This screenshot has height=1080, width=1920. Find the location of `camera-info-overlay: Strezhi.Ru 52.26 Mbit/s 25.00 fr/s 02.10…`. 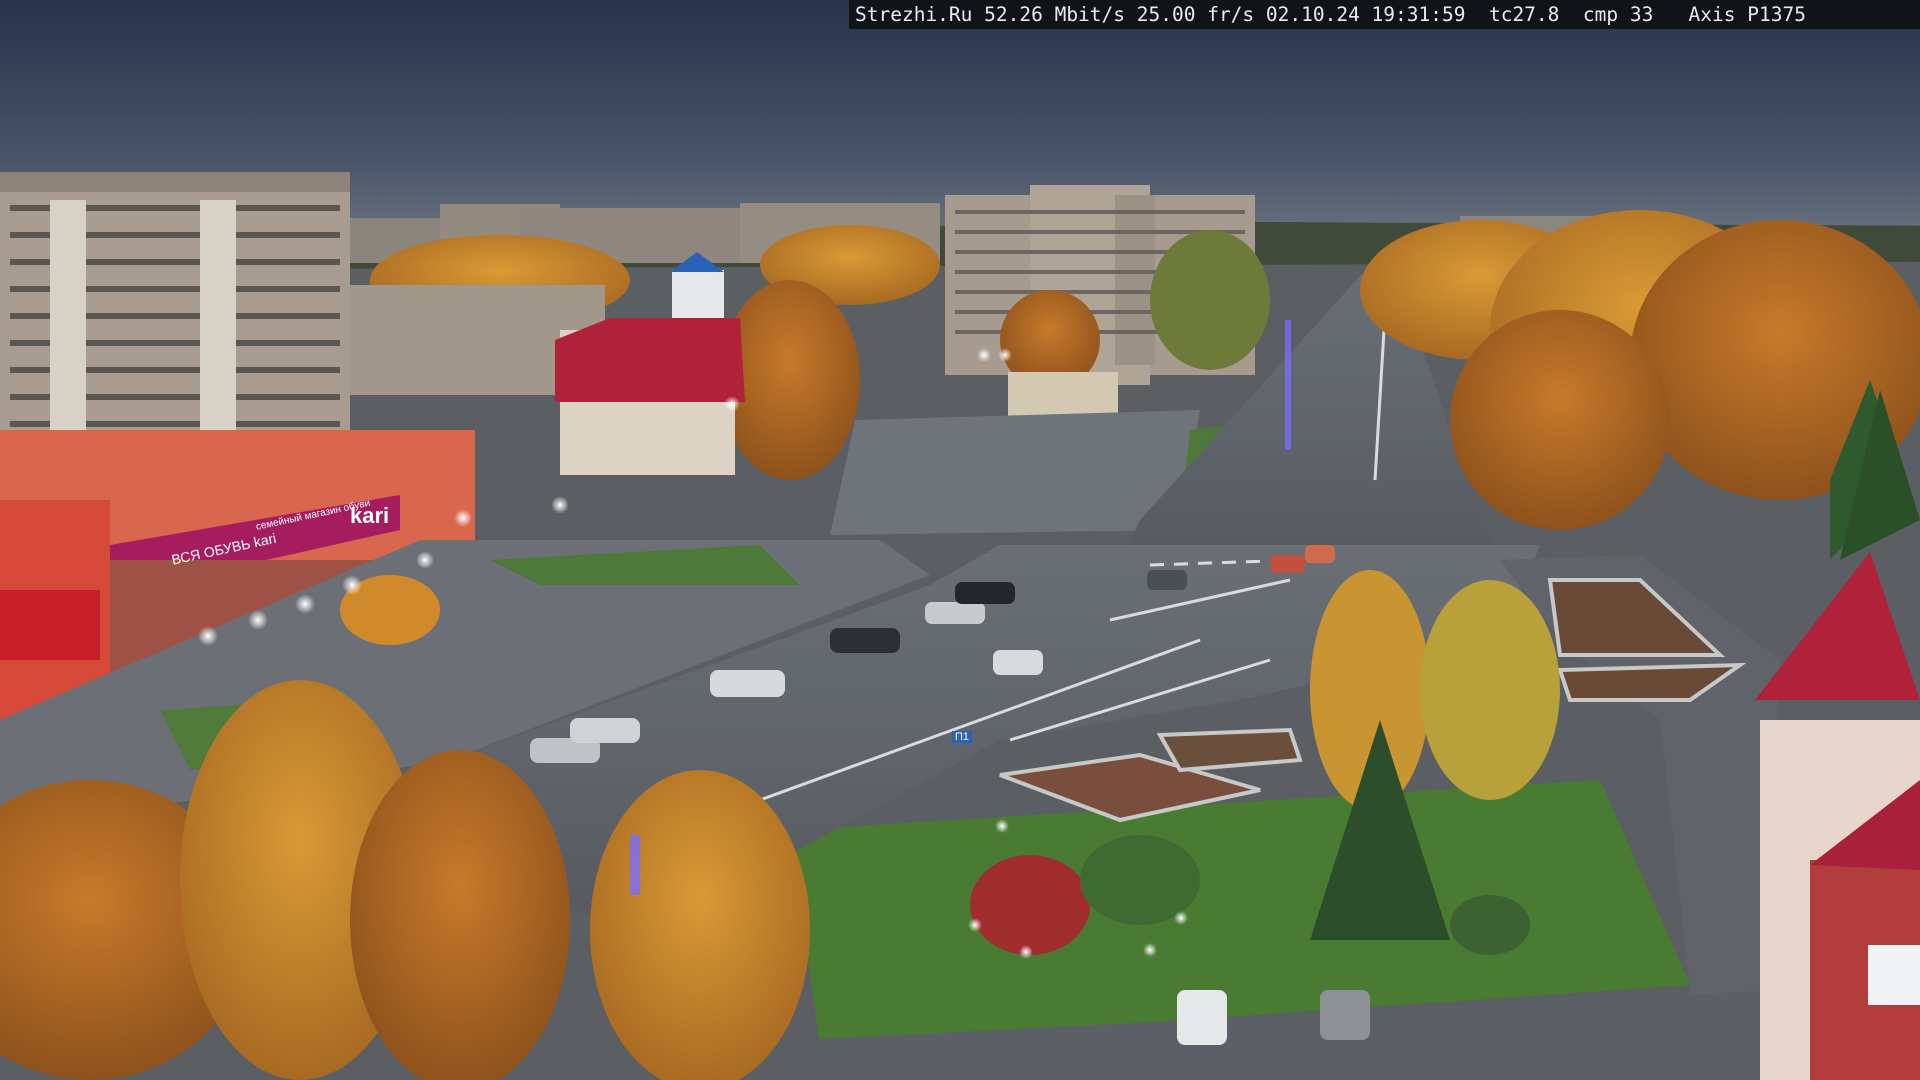

camera-info-overlay: Strezhi.Ru 52.26 Mbit/s 25.00 fr/s 02.10… is located at coordinates (1384, 14).